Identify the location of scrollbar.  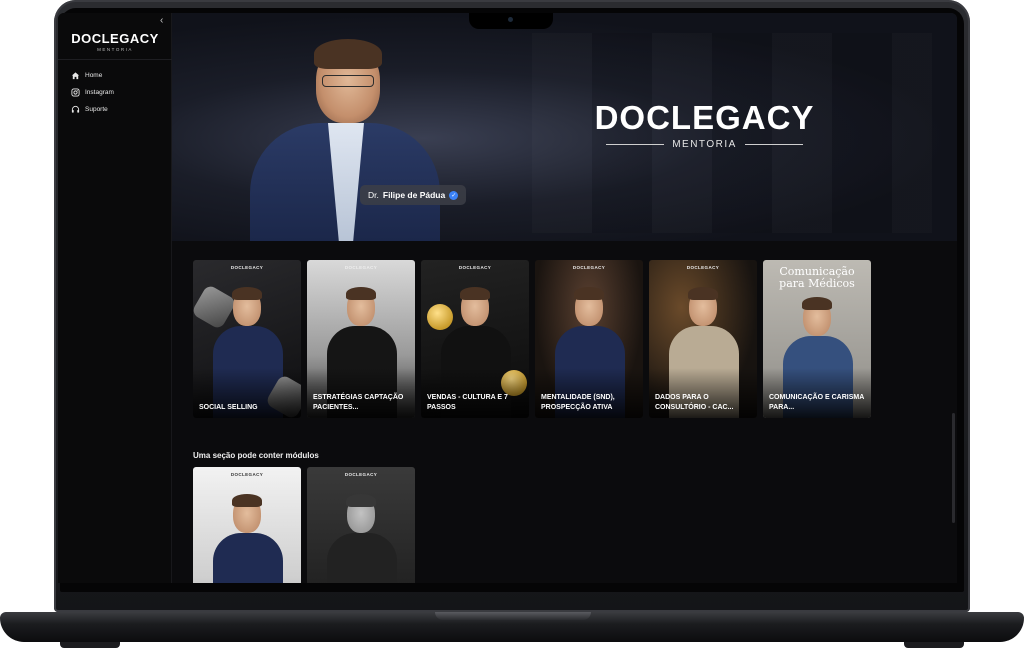
(953, 468).